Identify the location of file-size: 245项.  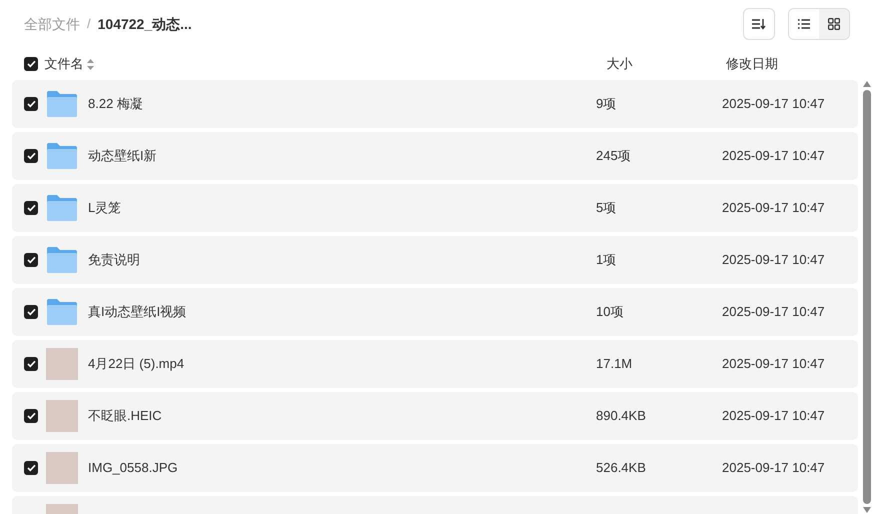
(614, 156).